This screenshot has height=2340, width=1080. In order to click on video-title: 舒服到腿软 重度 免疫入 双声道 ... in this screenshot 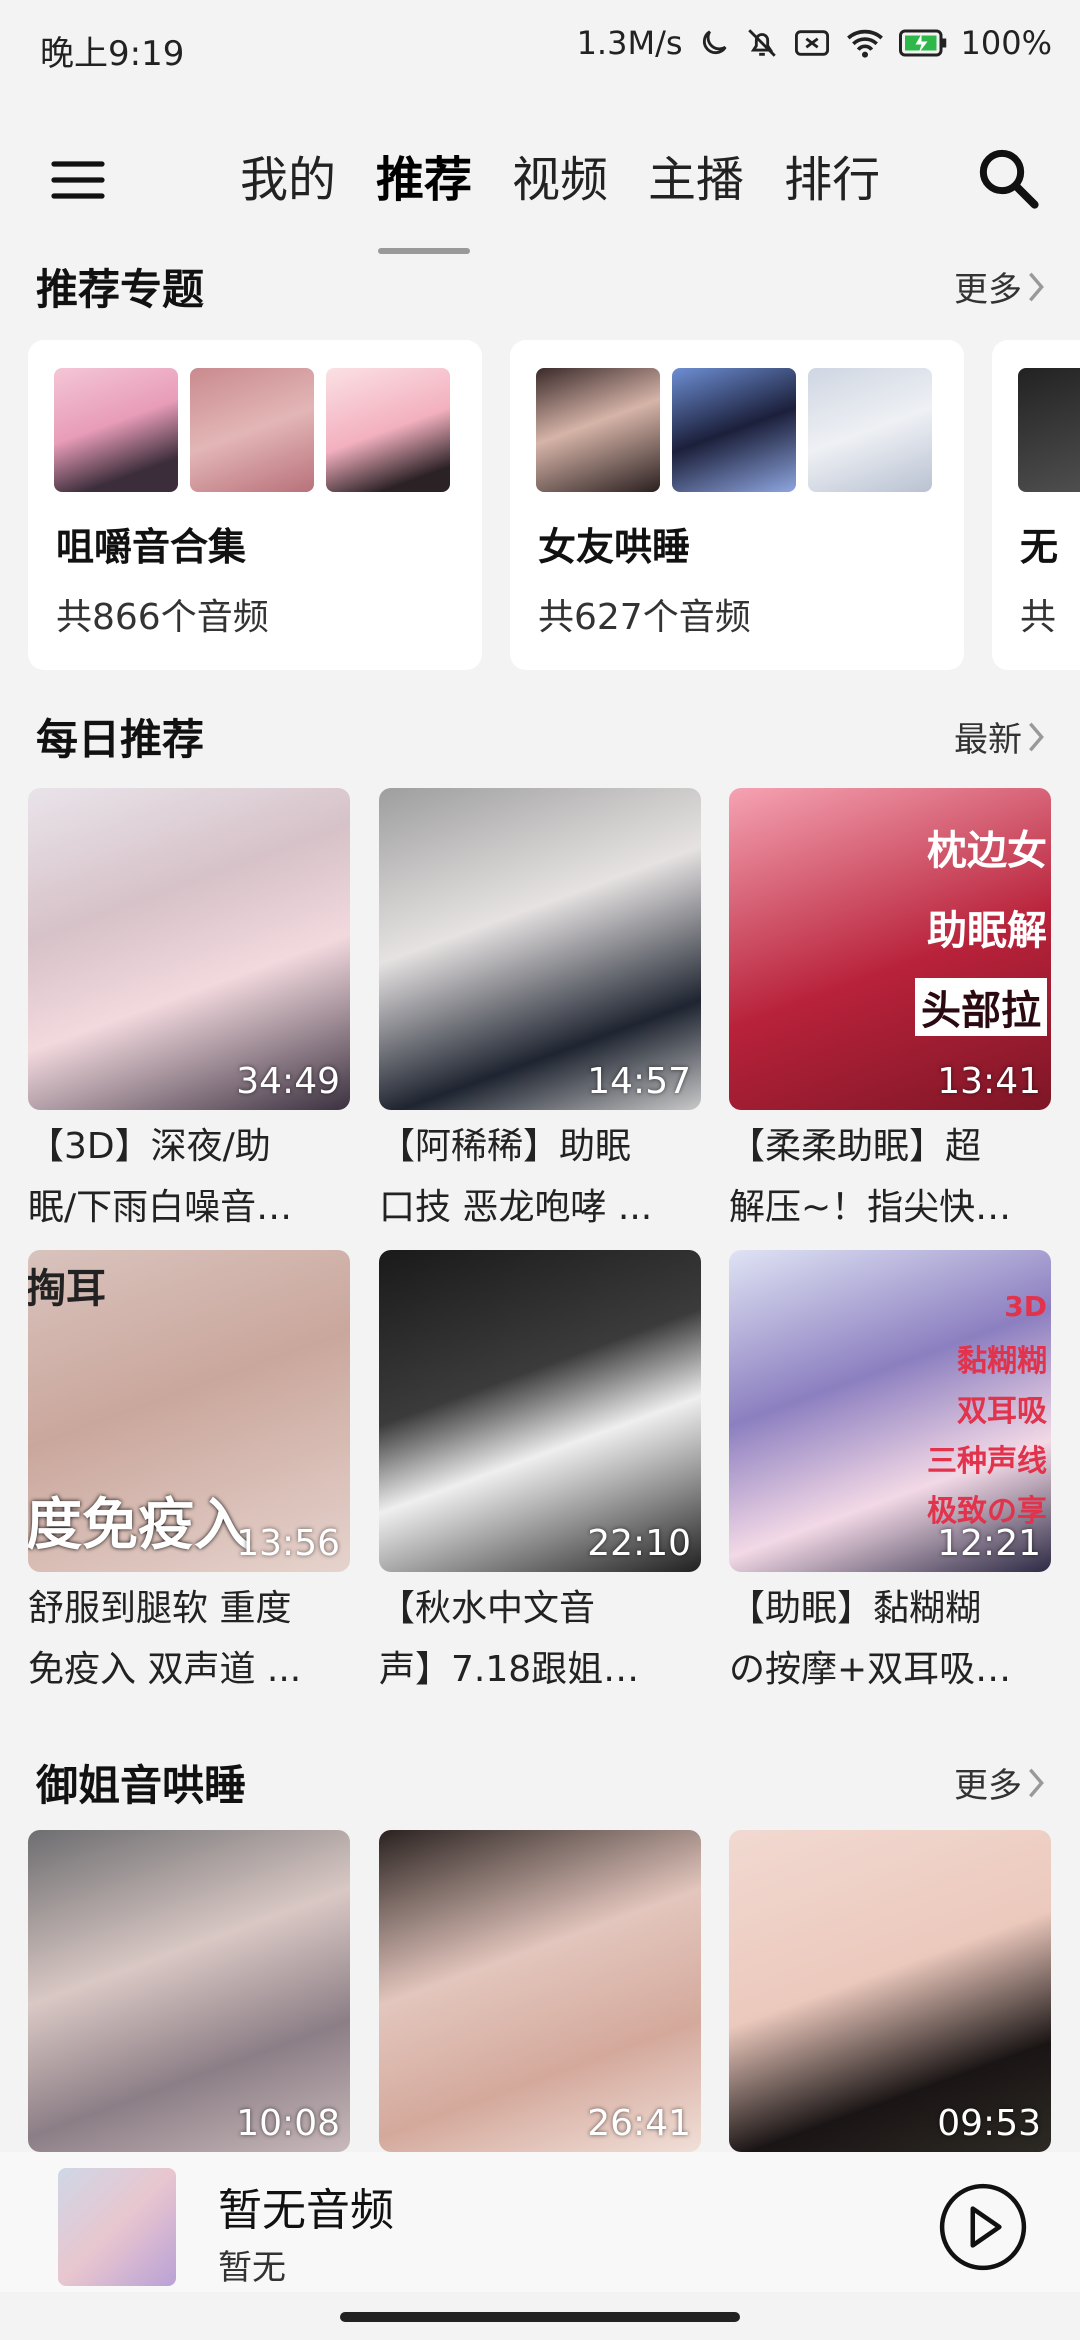, I will do `click(165, 1639)`.